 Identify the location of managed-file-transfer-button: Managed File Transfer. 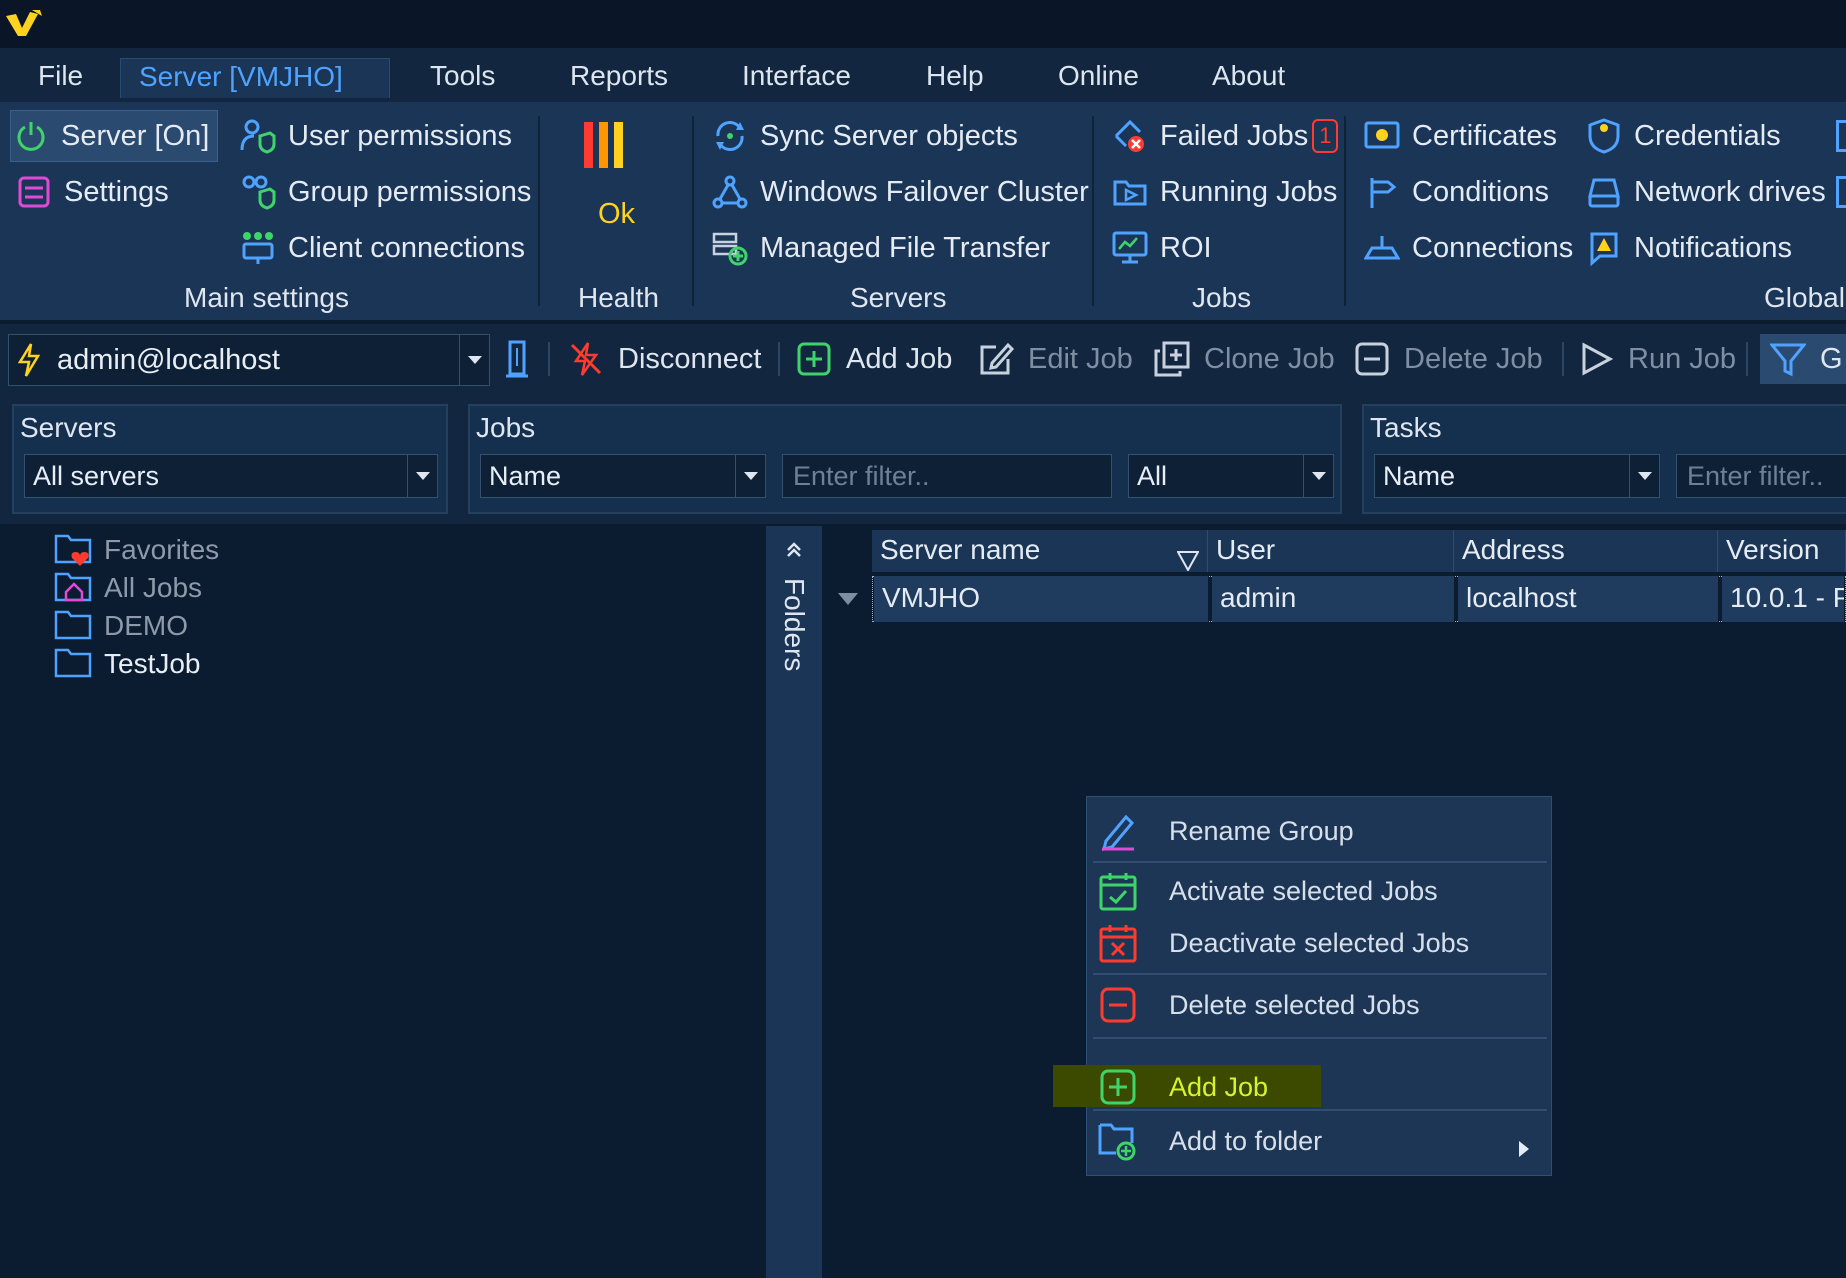
(880, 248).